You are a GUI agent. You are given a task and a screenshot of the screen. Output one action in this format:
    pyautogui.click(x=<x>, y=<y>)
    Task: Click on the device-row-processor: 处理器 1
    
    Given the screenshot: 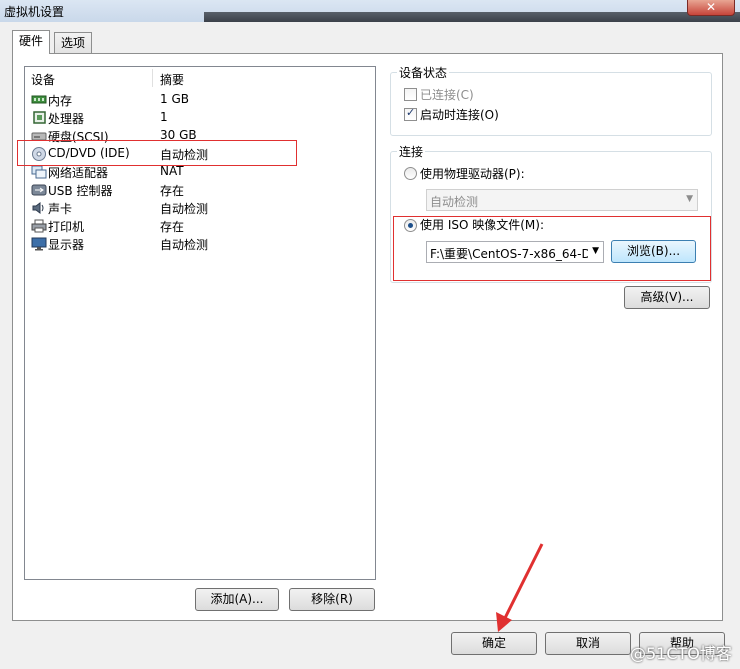 What is the action you would take?
    pyautogui.click(x=200, y=118)
    